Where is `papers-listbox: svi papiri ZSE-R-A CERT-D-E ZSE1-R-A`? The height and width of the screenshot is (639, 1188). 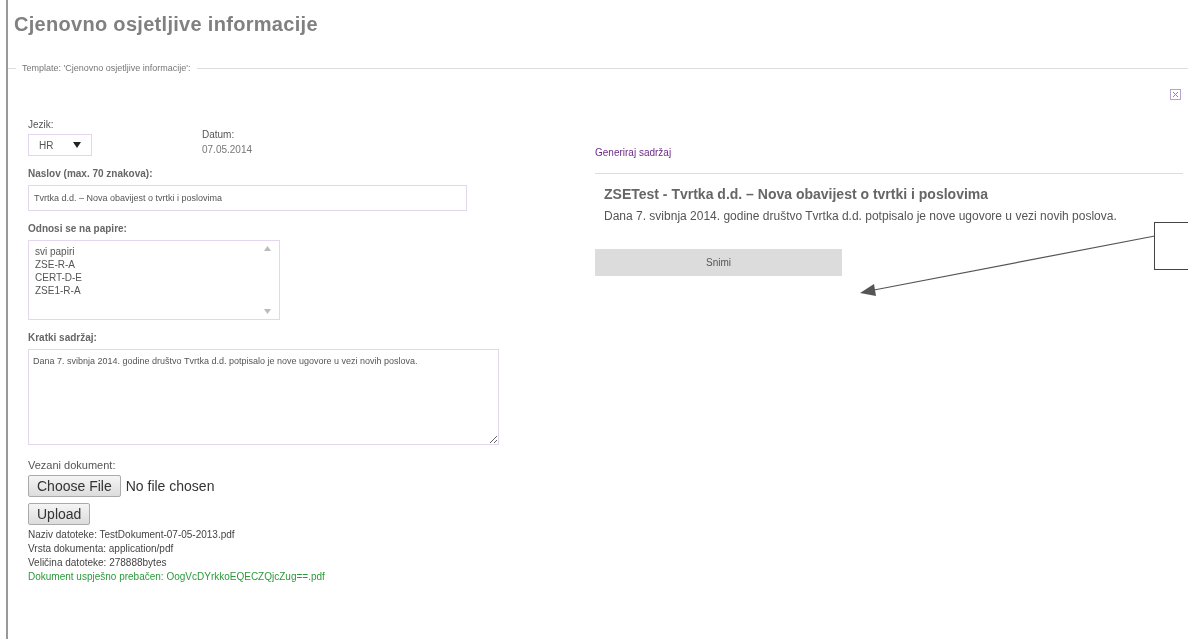 papers-listbox: svi papiri ZSE-R-A CERT-D-E ZSE1-R-A is located at coordinates (154, 280).